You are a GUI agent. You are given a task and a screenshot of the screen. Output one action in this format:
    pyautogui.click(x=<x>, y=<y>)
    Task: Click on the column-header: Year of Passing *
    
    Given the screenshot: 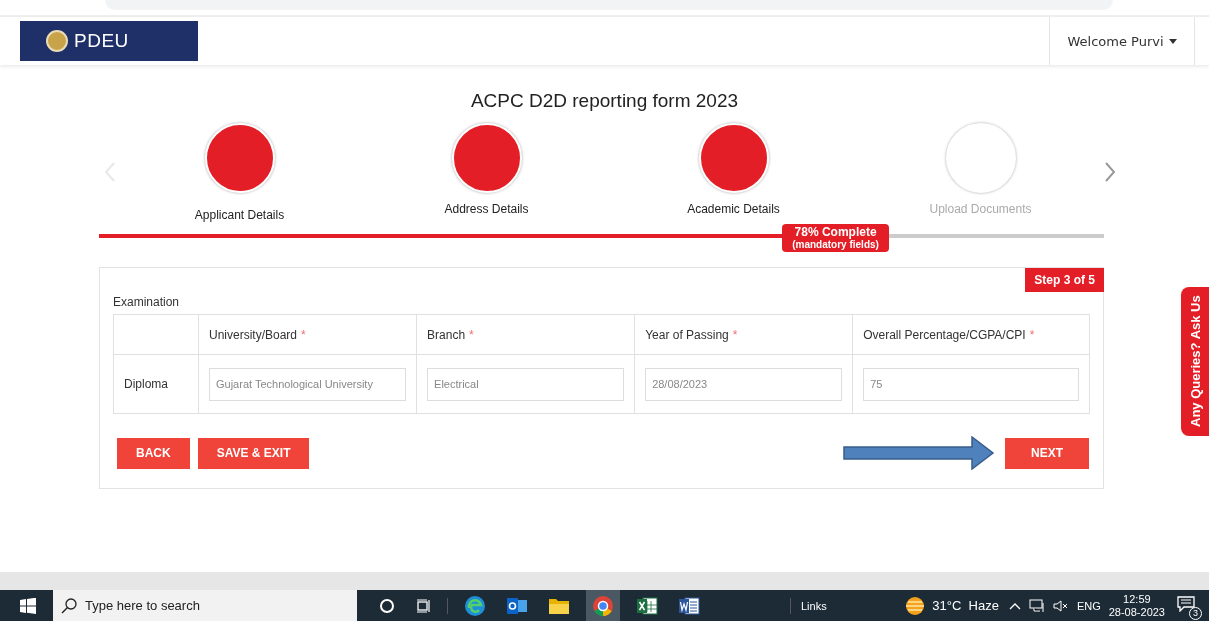 What is the action you would take?
    pyautogui.click(x=743, y=334)
    